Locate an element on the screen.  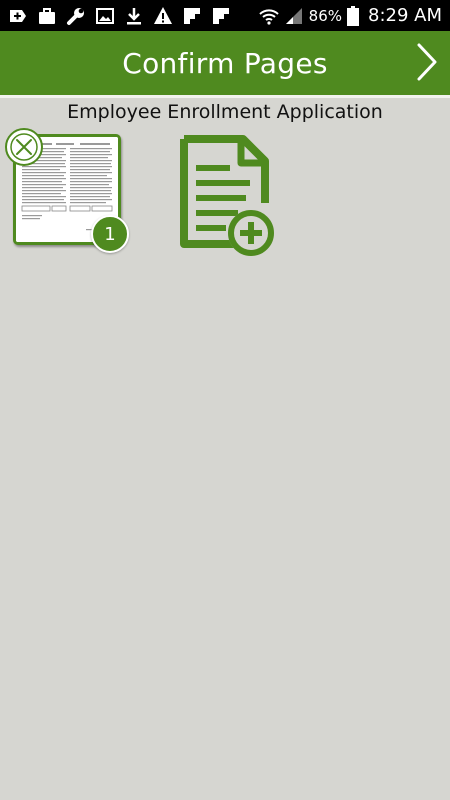
close-icon is located at coordinates (24, 147).